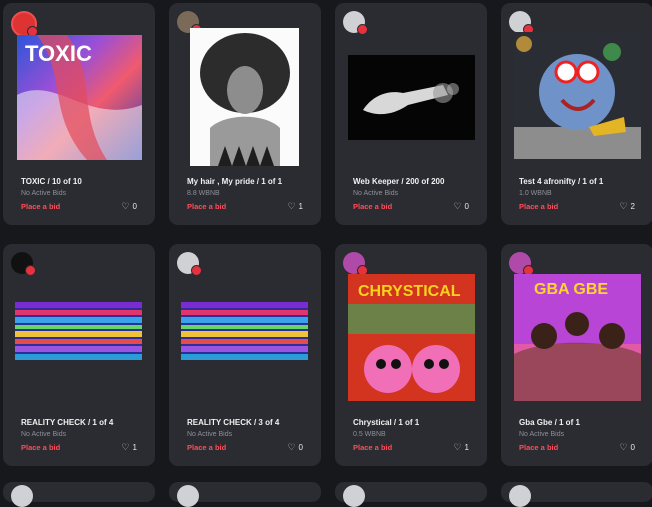 Image resolution: width=652 pixels, height=507 pixels. What do you see at coordinates (571, 289) in the screenshot?
I see `art-title-text: GBA GBE` at bounding box center [571, 289].